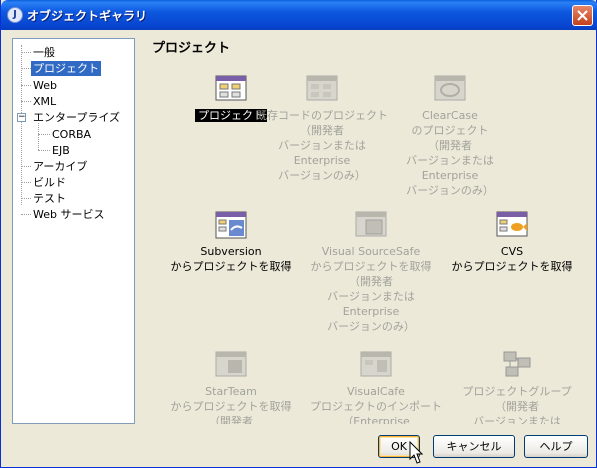  I want to click on close-button, so click(582, 15).